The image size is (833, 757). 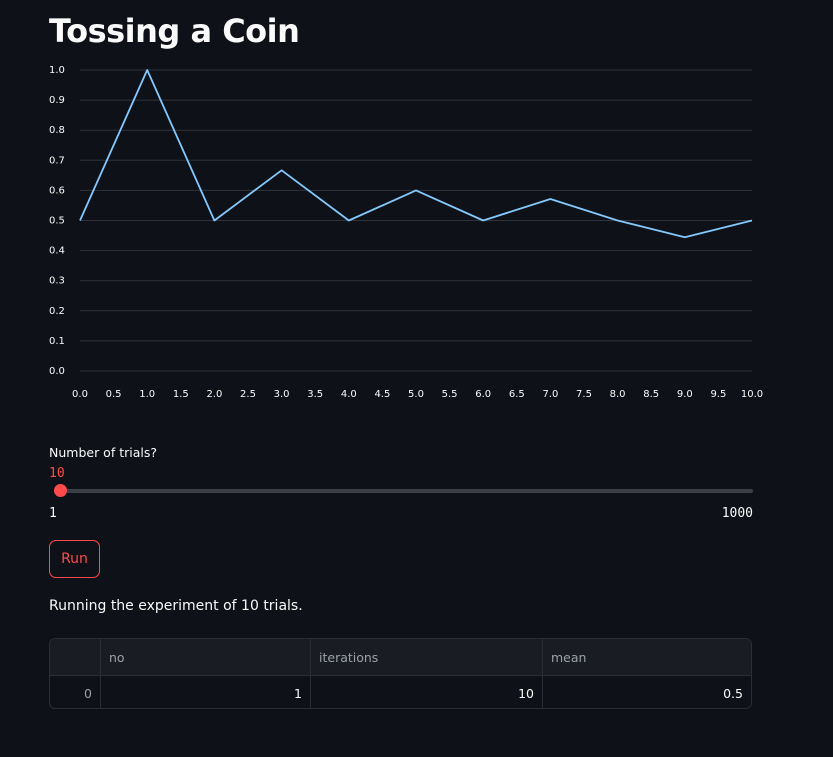 I want to click on x-tick-label: 9.0, so click(x=685, y=394).